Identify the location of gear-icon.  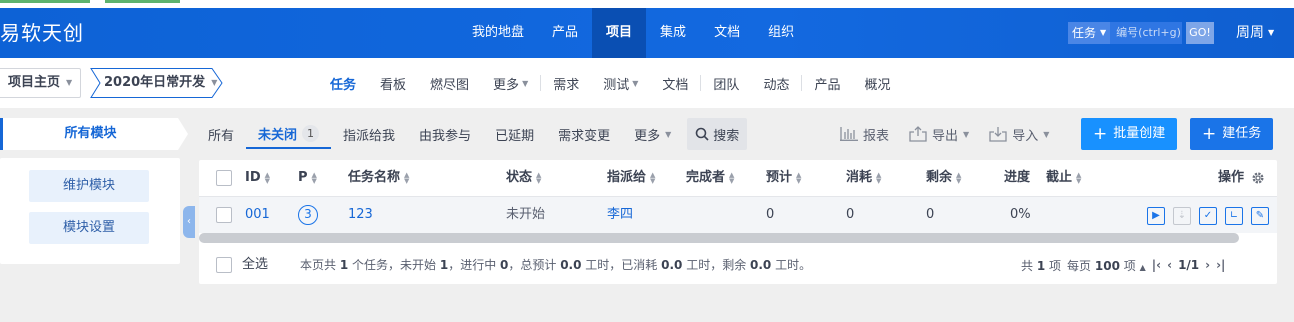
(1258, 178).